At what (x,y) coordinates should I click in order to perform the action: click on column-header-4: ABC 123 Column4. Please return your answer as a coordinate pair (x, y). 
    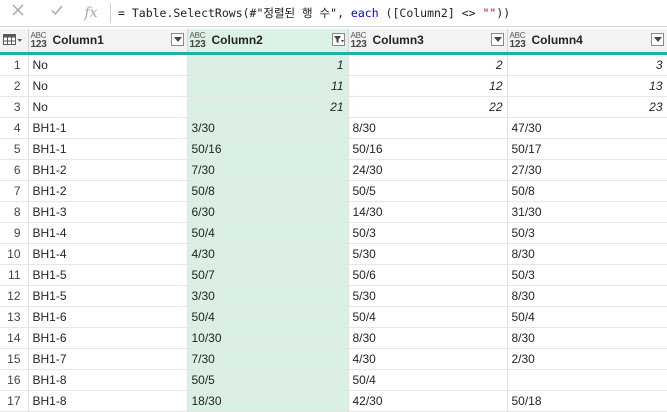
    Looking at the image, I should click on (587, 42).